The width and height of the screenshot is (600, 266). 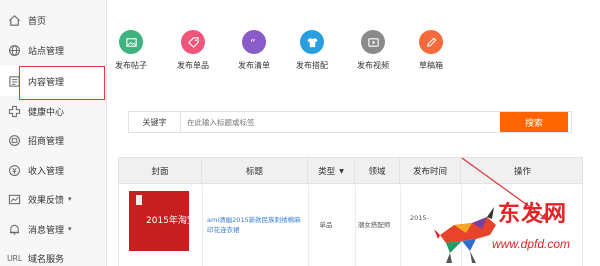 What do you see at coordinates (465, 235) in the screenshot?
I see `bull-logo-icon` at bounding box center [465, 235].